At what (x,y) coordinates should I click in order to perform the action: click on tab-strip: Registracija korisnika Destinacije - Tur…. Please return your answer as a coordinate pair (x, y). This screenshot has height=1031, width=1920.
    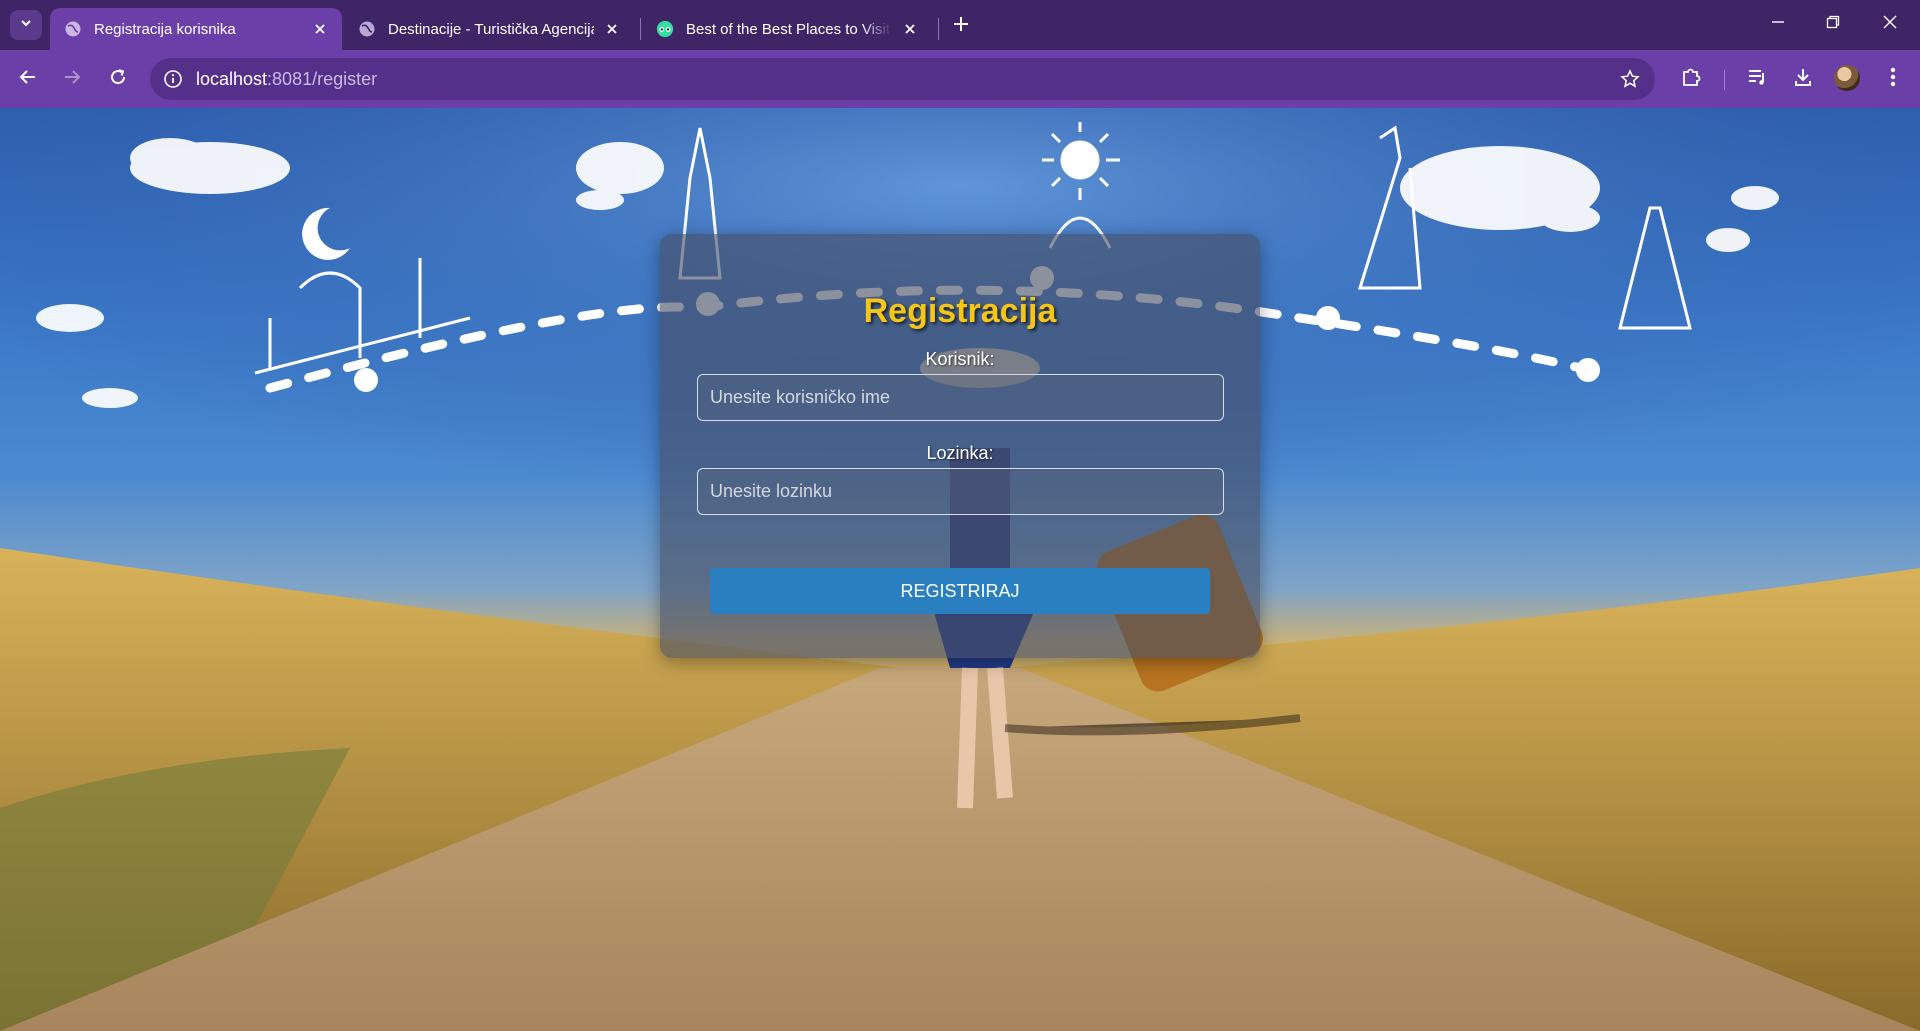
    Looking at the image, I should click on (960, 25).